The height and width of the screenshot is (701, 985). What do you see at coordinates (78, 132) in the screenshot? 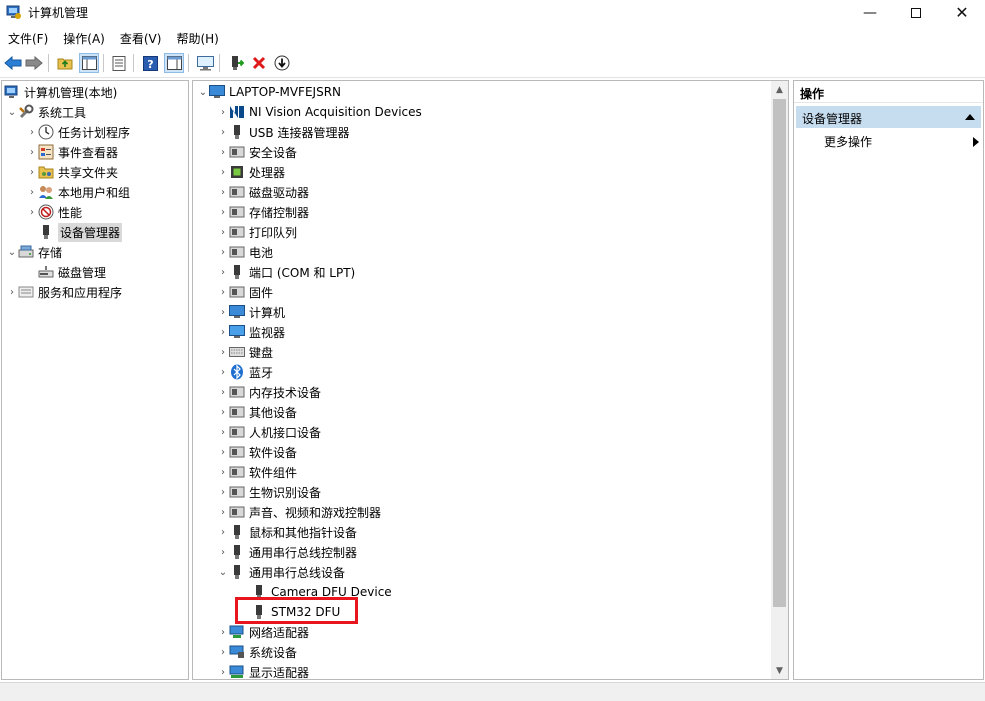
I see `tree-task-scheduler: › 任务计划程序` at bounding box center [78, 132].